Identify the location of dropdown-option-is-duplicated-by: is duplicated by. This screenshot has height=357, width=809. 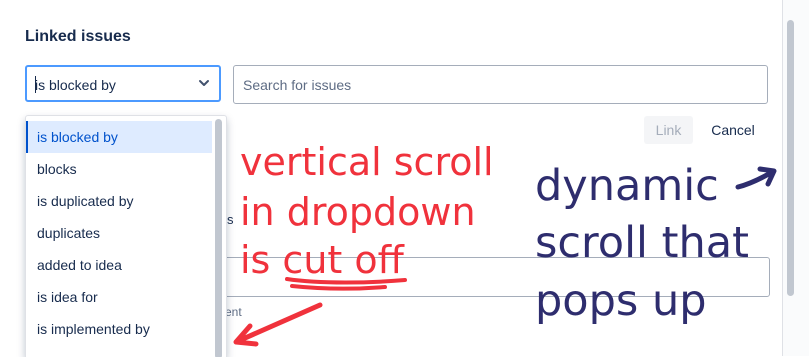
(119, 201).